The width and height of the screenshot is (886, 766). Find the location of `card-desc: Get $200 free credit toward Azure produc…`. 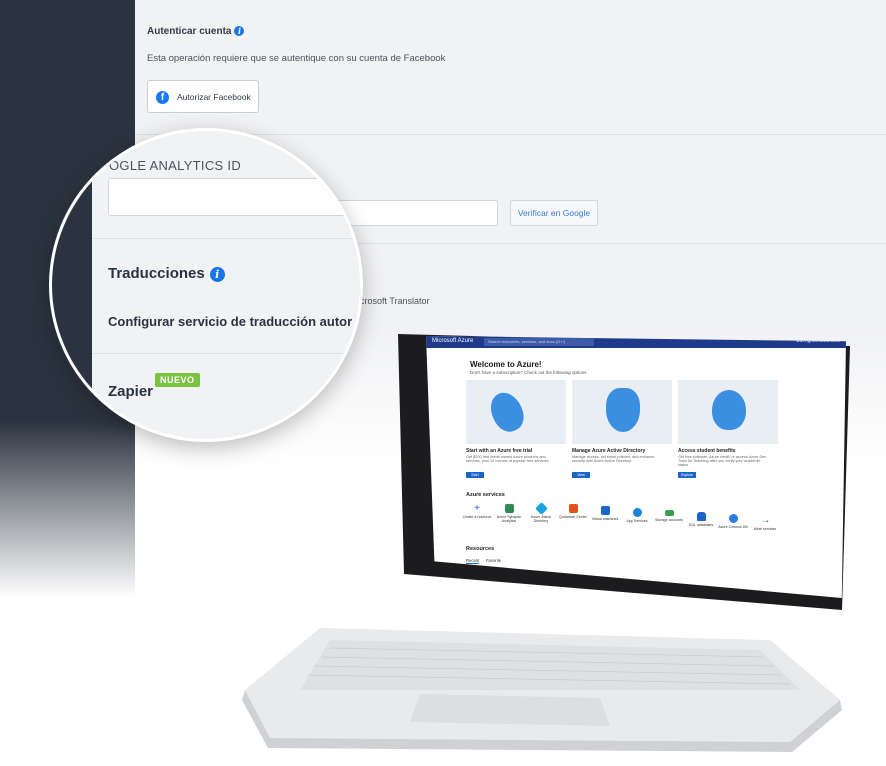

card-desc: Get $200 free credit toward Azure produc… is located at coordinates (508, 459).